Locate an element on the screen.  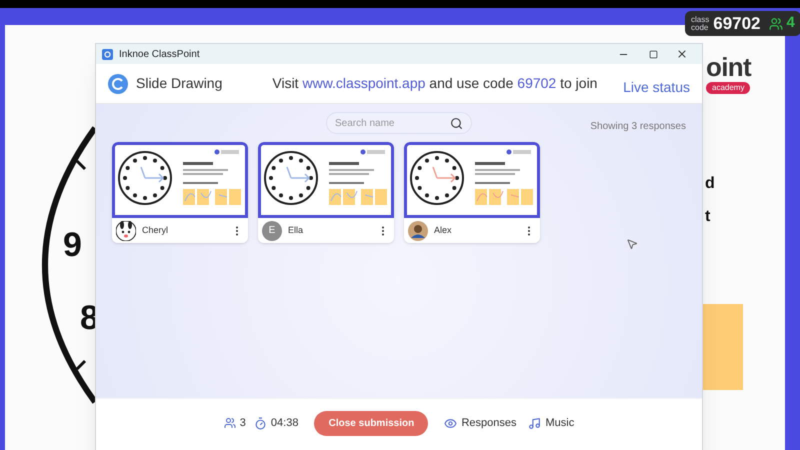
logo-text: oint is located at coordinates (729, 67).